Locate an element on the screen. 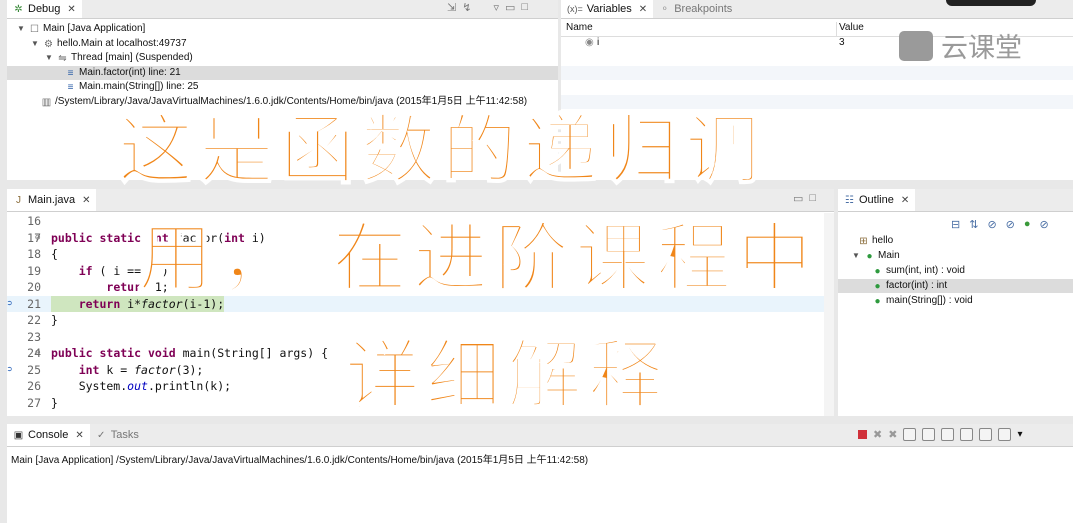  line-number: 26 is located at coordinates (34, 386).